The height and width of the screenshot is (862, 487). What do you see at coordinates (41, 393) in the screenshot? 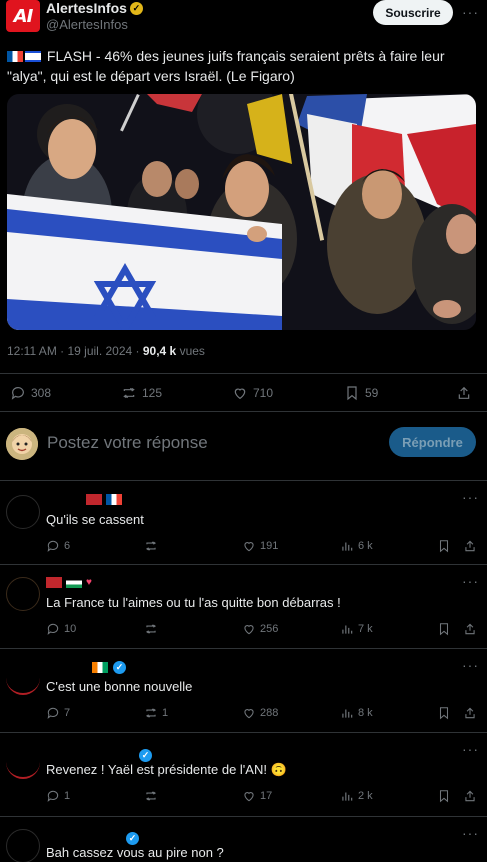
I see `reply-count: 308` at bounding box center [41, 393].